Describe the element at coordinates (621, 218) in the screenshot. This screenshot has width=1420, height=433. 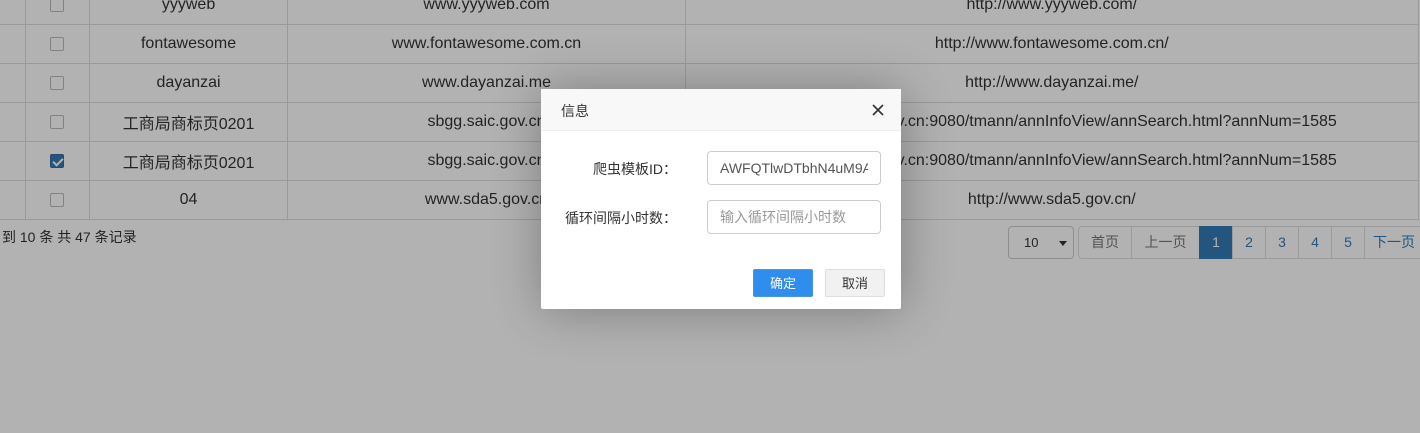
I see `interval-label: 循环间隔小时数：` at that location.